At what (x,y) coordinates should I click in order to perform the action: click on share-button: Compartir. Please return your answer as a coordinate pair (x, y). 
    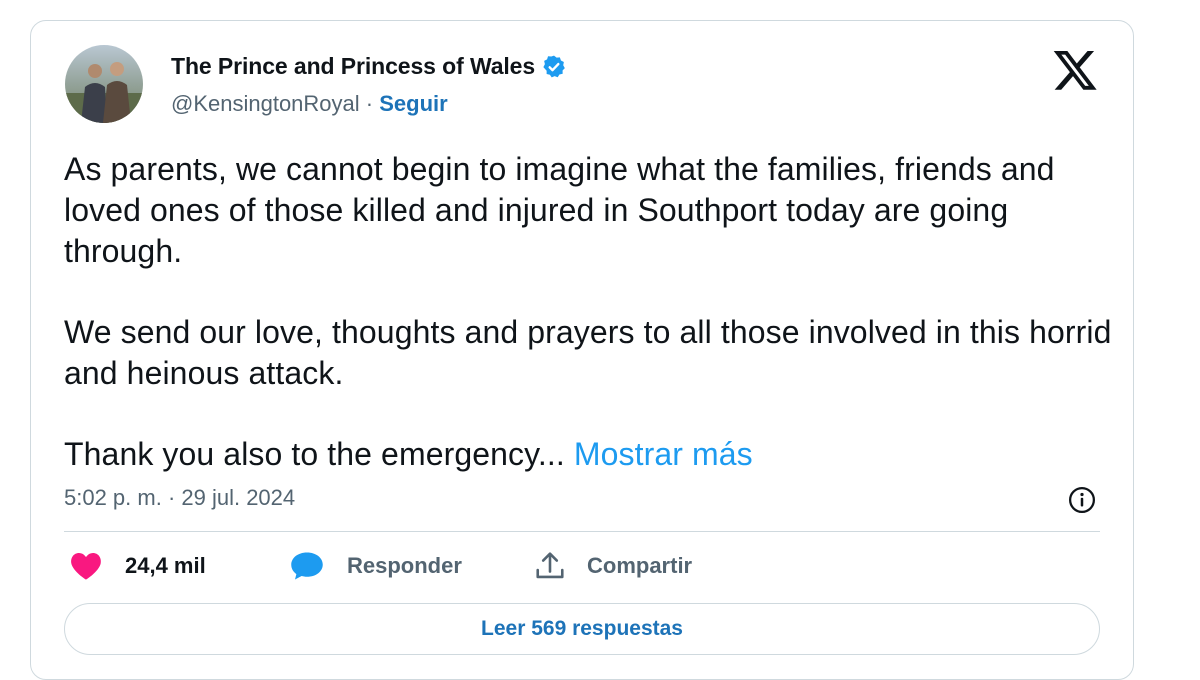
    Looking at the image, I should click on (612, 566).